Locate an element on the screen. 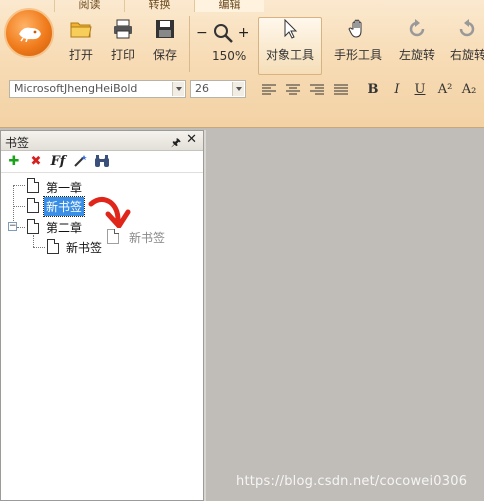 The image size is (484, 501). close-icon: ✕ is located at coordinates (191, 139).